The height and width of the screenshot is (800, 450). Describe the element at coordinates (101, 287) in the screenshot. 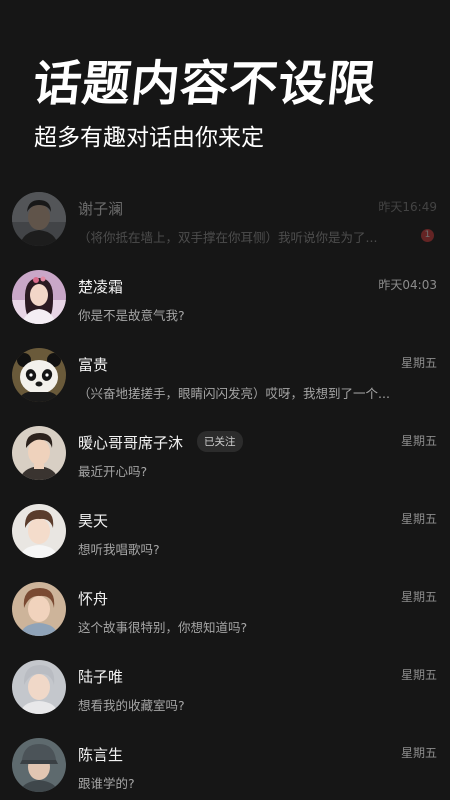

I see `chat-name: 楚凌霜` at that location.